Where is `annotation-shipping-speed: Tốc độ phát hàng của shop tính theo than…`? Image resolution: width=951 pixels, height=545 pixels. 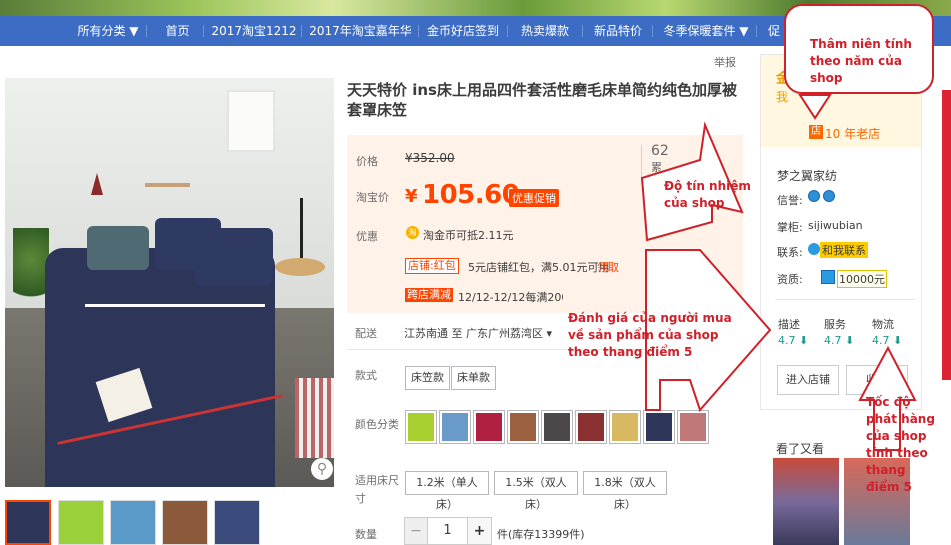
annotation-shipping-speed: Tốc độ phát hàng của shop tính theo than… is located at coordinates (900, 444).